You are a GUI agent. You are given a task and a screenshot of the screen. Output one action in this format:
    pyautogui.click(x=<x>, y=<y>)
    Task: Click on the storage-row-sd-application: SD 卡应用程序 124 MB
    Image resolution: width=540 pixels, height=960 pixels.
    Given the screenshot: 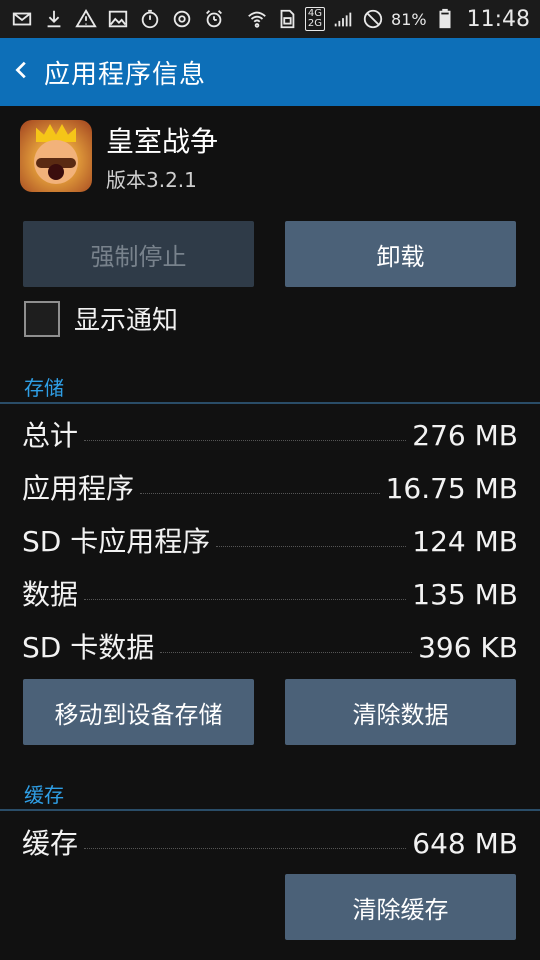 What is the action you would take?
    pyautogui.click(x=270, y=545)
    